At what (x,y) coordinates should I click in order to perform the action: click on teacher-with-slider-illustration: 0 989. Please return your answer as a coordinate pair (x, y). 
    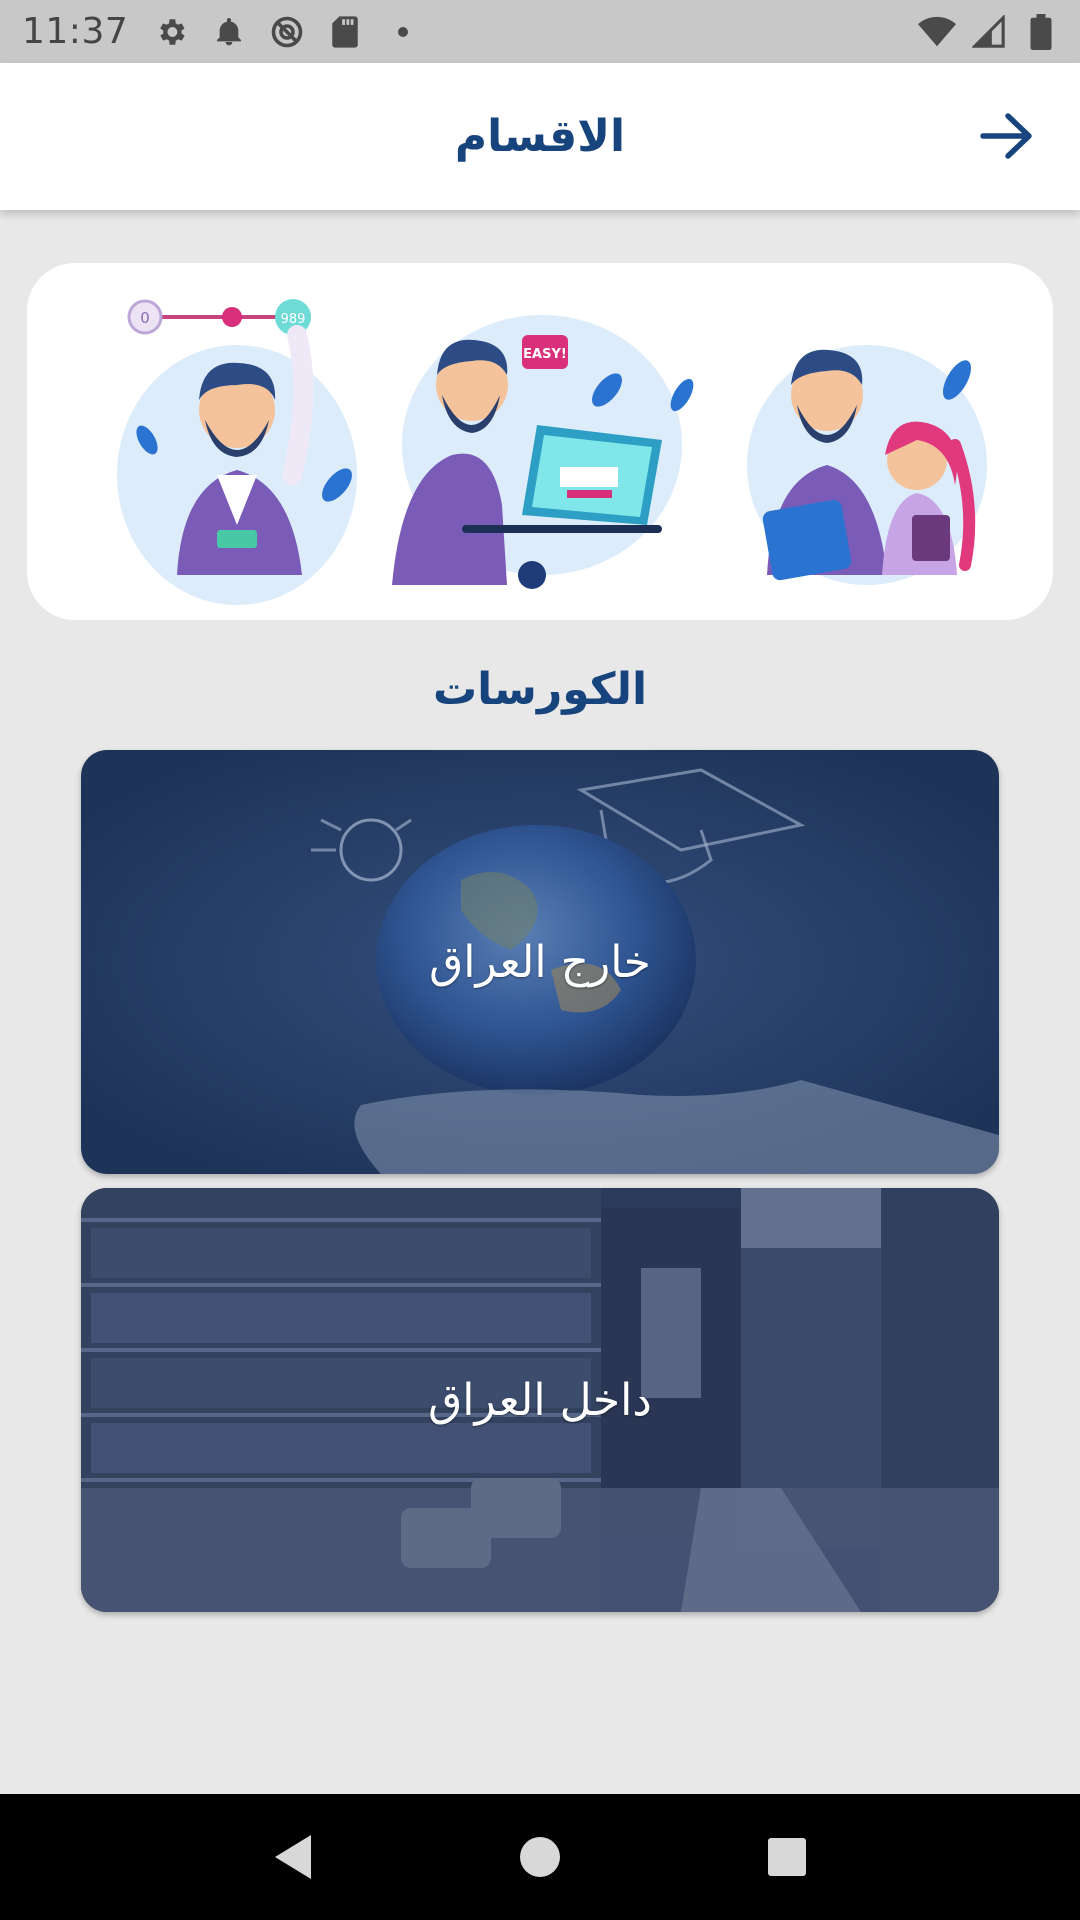
    Looking at the image, I should click on (237, 452).